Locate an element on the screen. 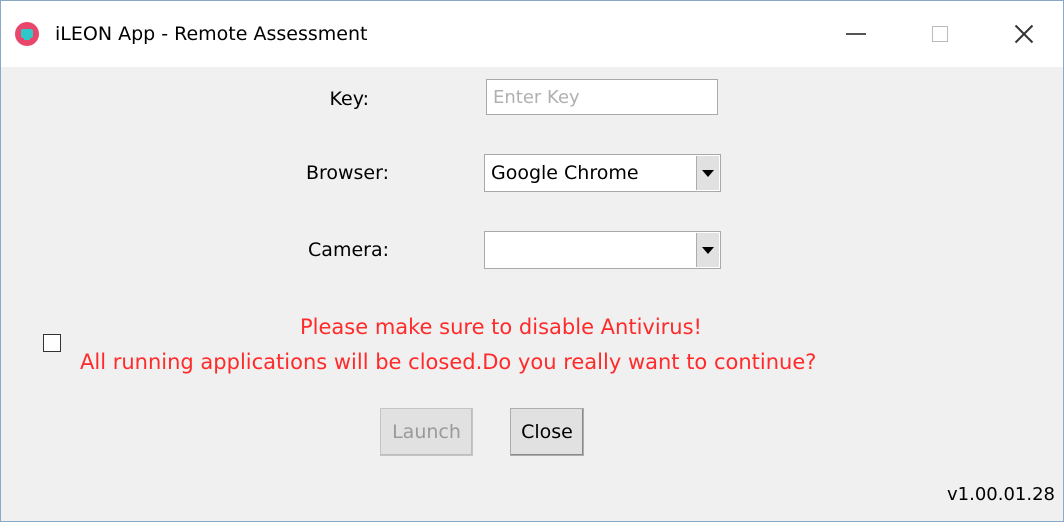 The height and width of the screenshot is (522, 1064). camera-select is located at coordinates (602, 250).